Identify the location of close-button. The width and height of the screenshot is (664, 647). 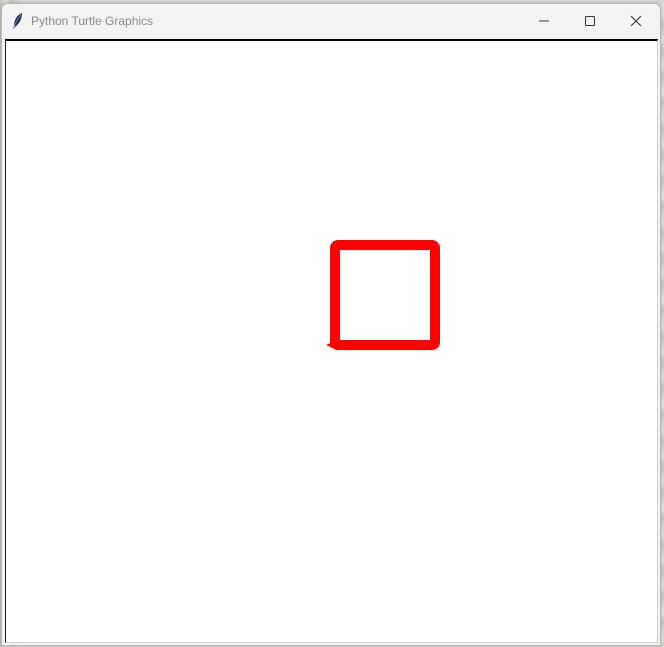
(636, 21).